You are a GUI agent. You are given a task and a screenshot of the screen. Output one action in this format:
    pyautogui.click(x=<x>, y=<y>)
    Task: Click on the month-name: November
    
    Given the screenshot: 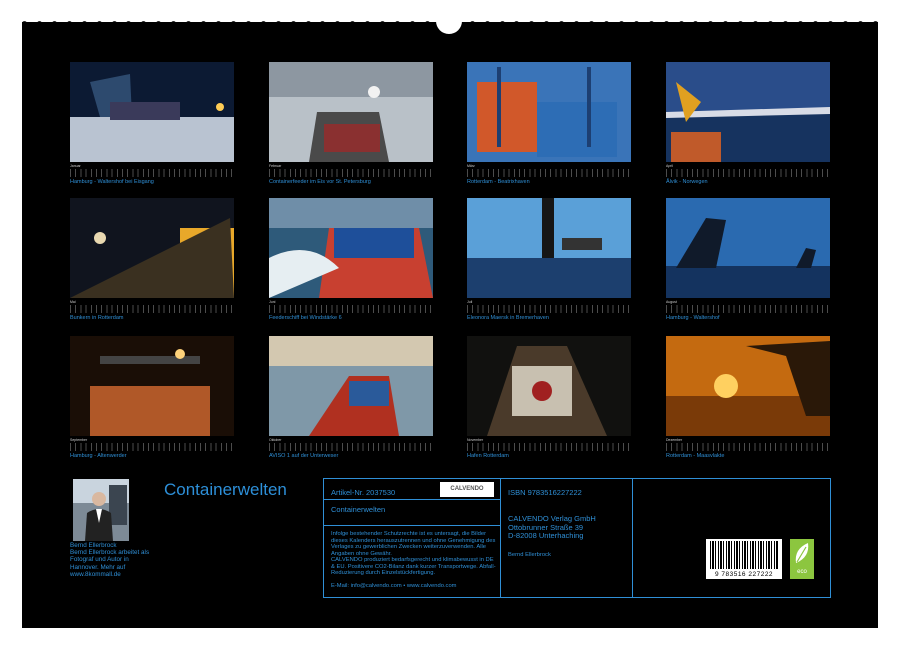 What is the action you would take?
    pyautogui.click(x=475, y=440)
    